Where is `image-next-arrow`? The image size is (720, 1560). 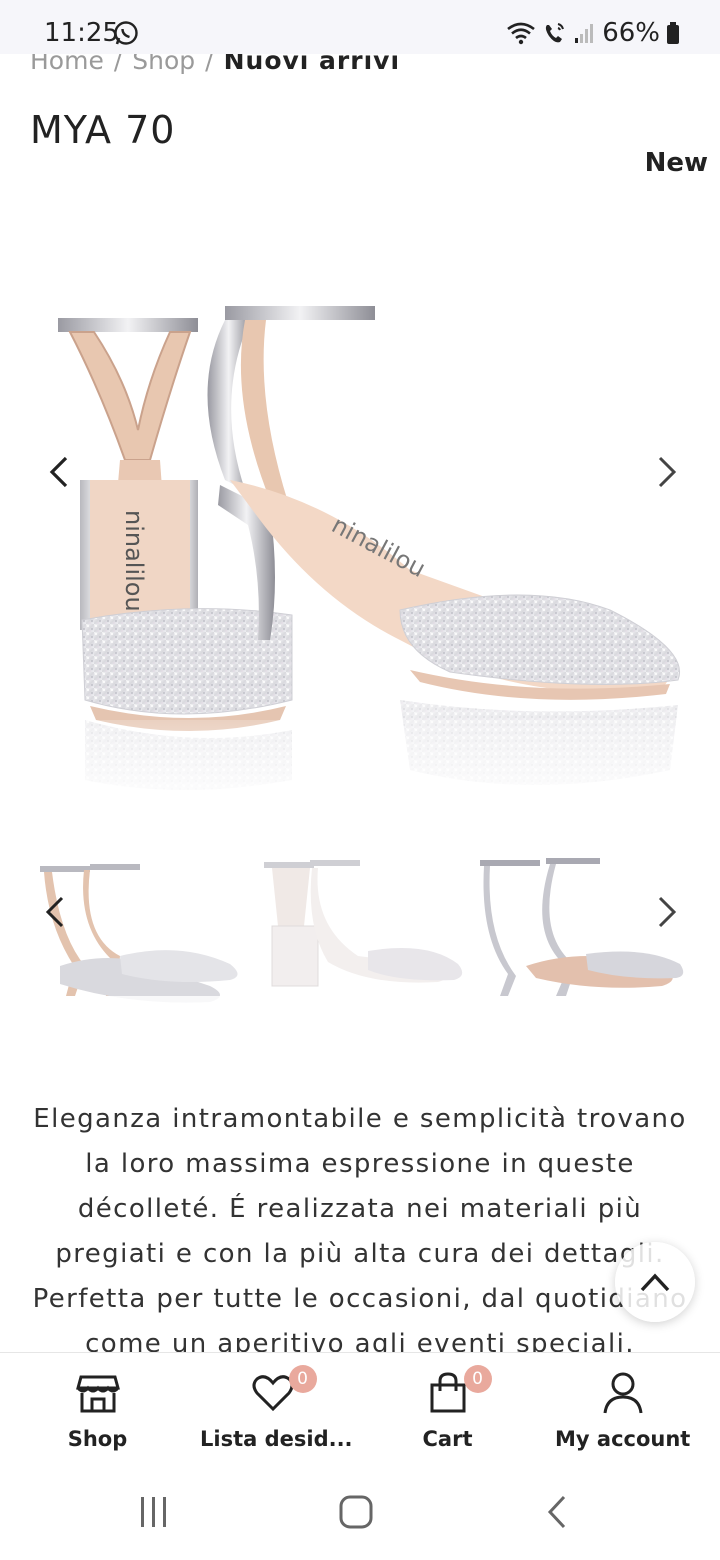
image-next-arrow is located at coordinates (666, 472).